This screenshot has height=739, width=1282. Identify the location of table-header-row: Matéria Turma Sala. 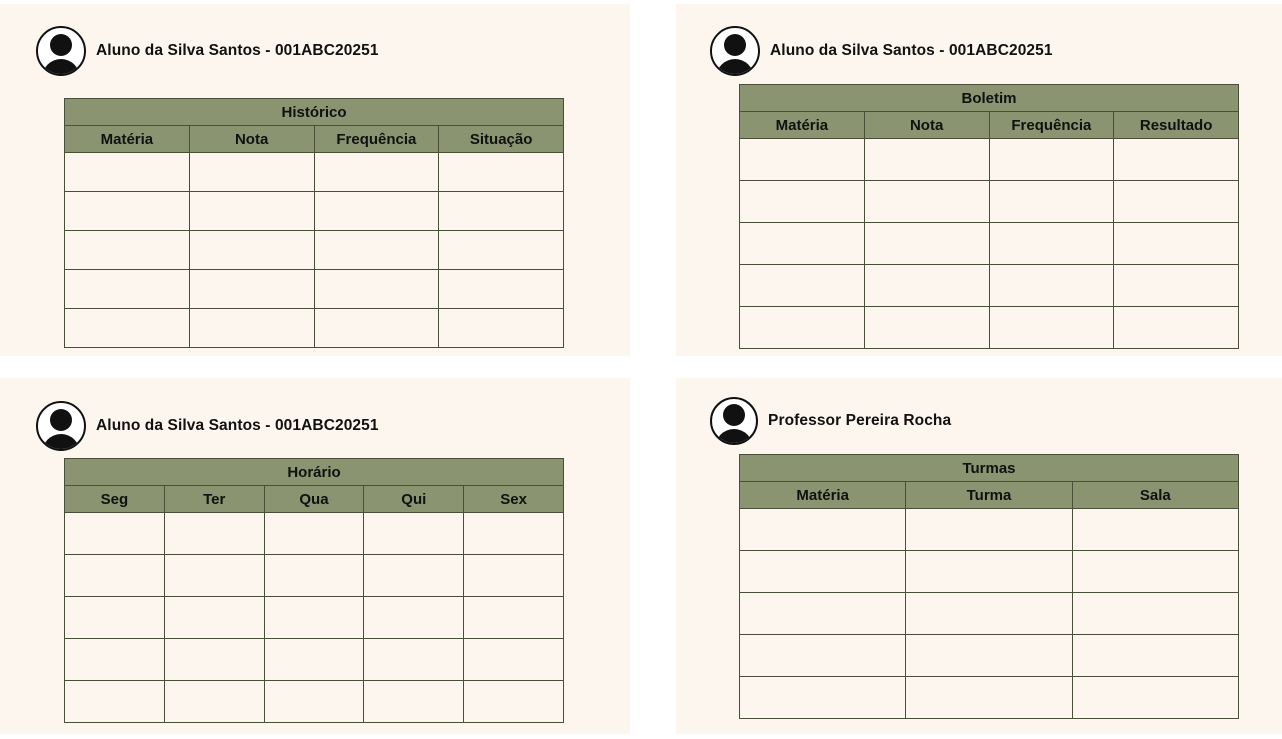
(989, 495).